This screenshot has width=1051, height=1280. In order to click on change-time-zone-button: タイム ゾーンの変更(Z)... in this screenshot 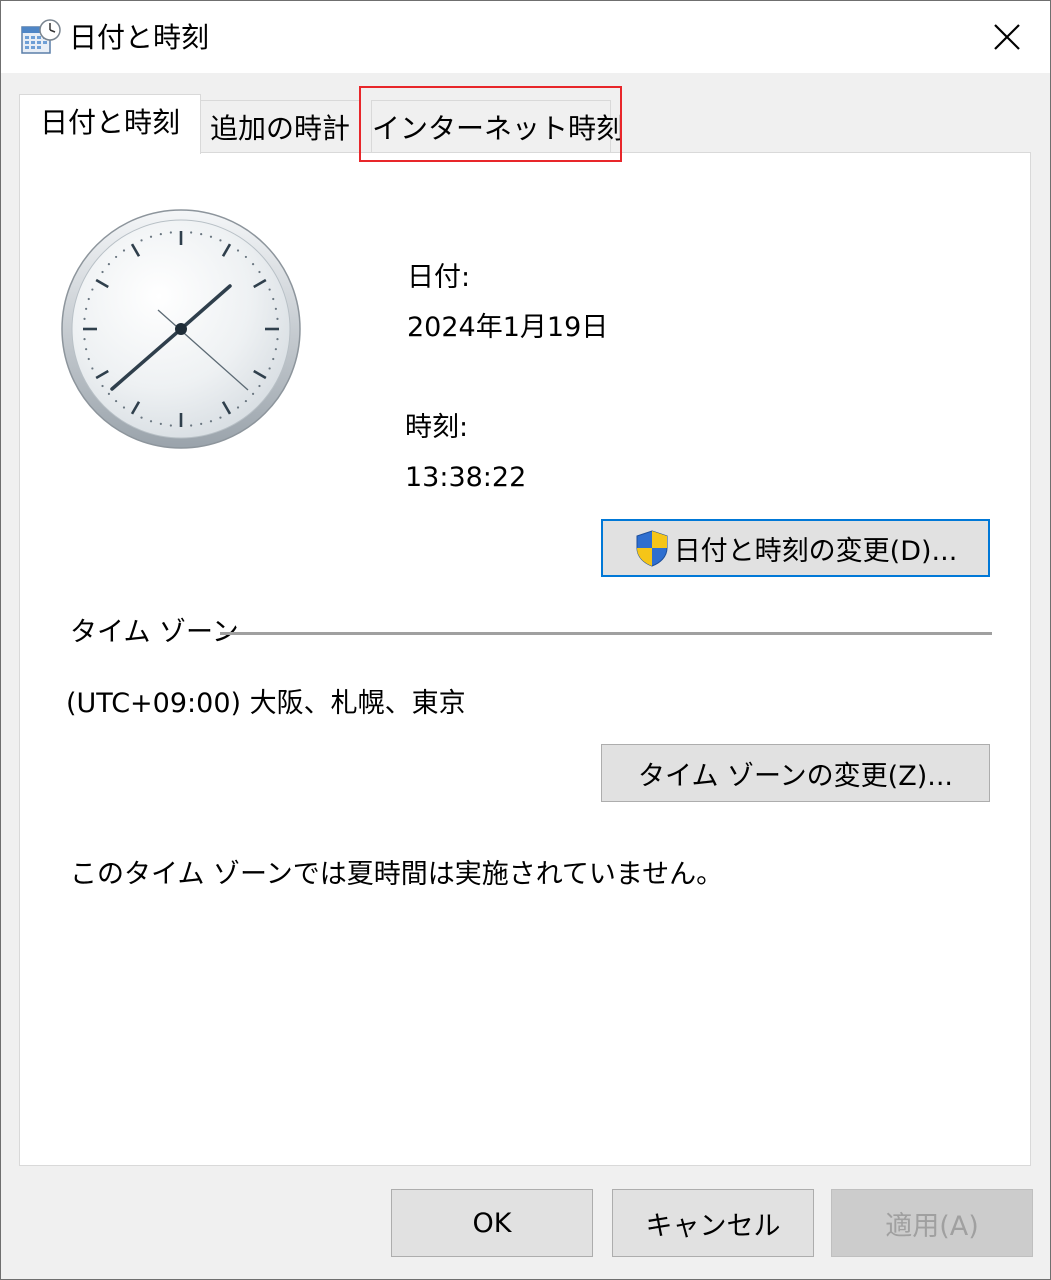, I will do `click(795, 773)`.